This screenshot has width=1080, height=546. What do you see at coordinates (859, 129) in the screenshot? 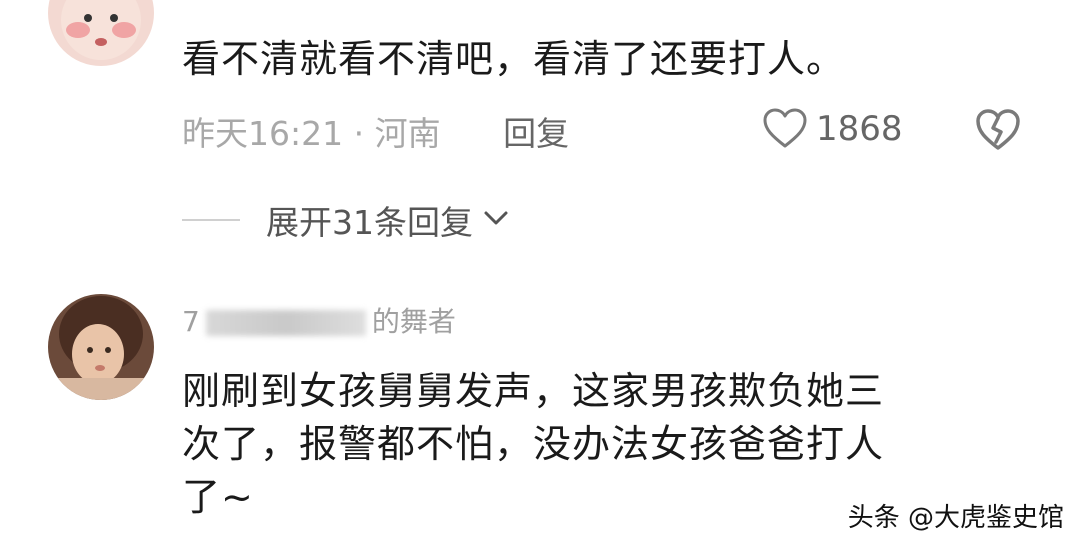
I see `like-count: 1868` at bounding box center [859, 129].